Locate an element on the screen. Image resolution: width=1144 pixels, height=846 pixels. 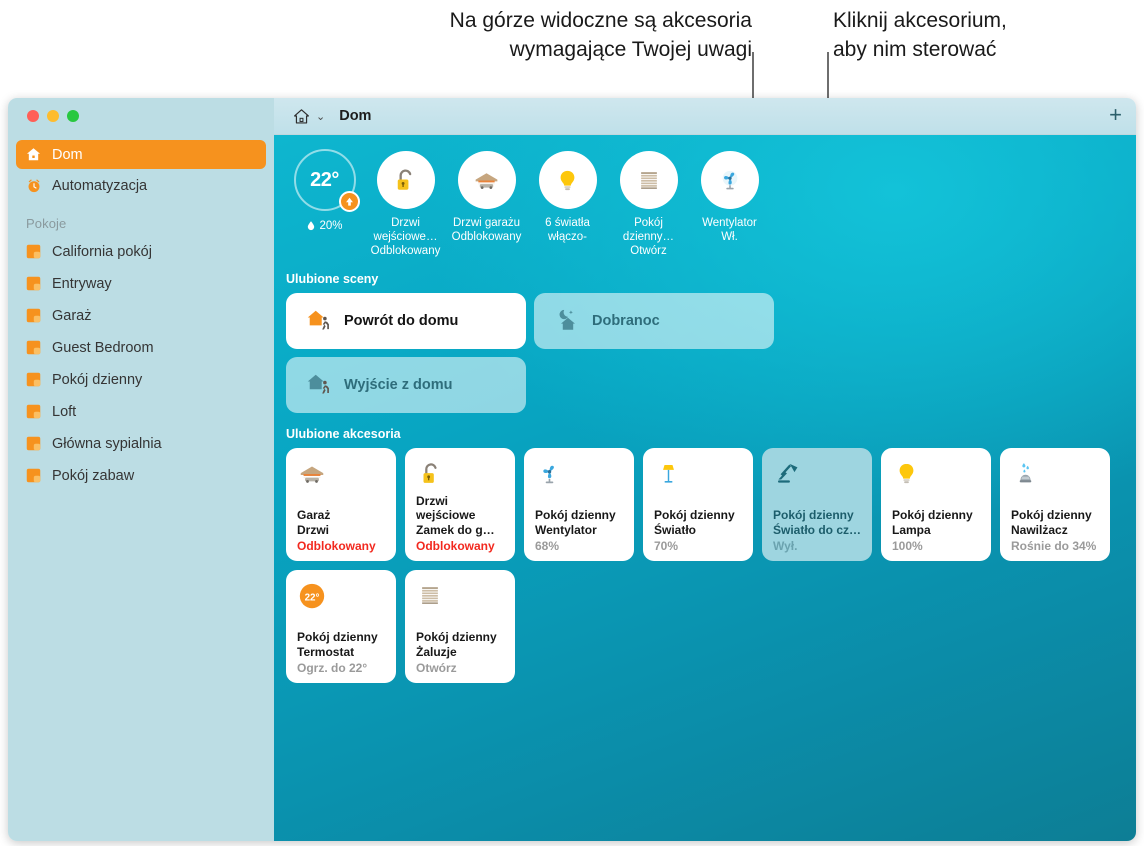
window-traffic-lights is located at coordinates (141, 110).